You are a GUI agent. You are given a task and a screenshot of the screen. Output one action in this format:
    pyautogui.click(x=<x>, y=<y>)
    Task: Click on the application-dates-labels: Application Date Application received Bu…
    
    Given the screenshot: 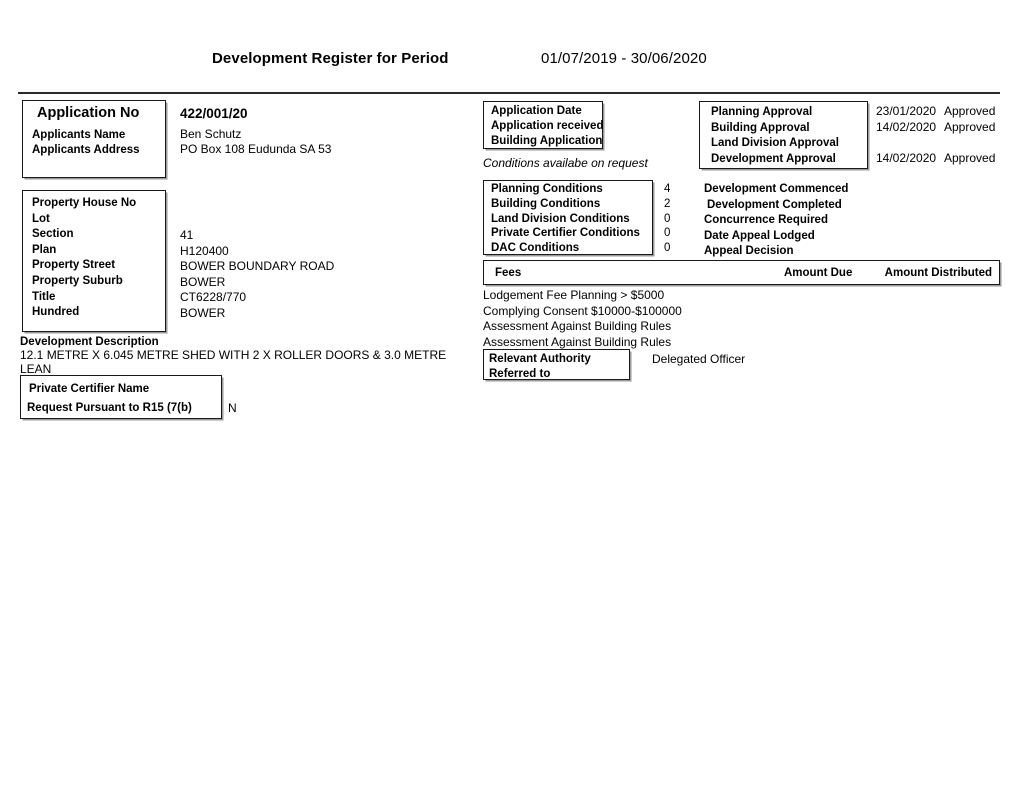 What is the action you would take?
    pyautogui.click(x=547, y=126)
    